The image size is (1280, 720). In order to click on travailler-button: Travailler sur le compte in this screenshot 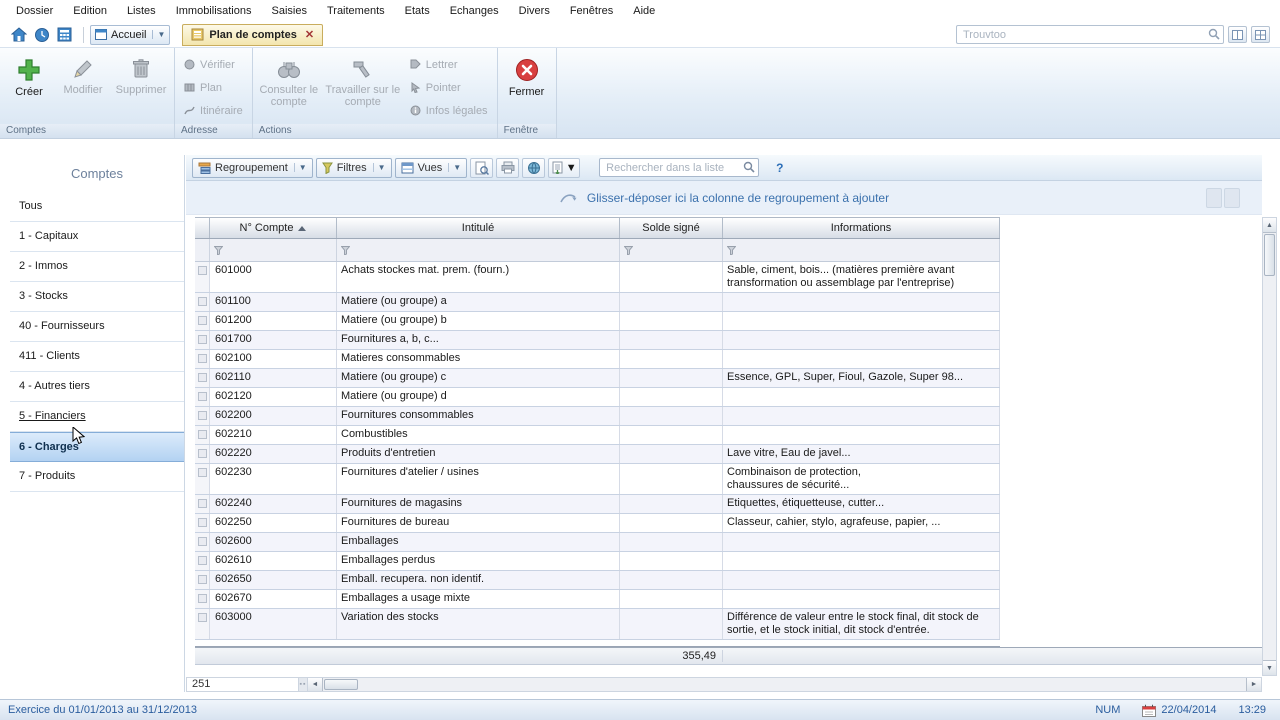, I will do `click(363, 87)`.